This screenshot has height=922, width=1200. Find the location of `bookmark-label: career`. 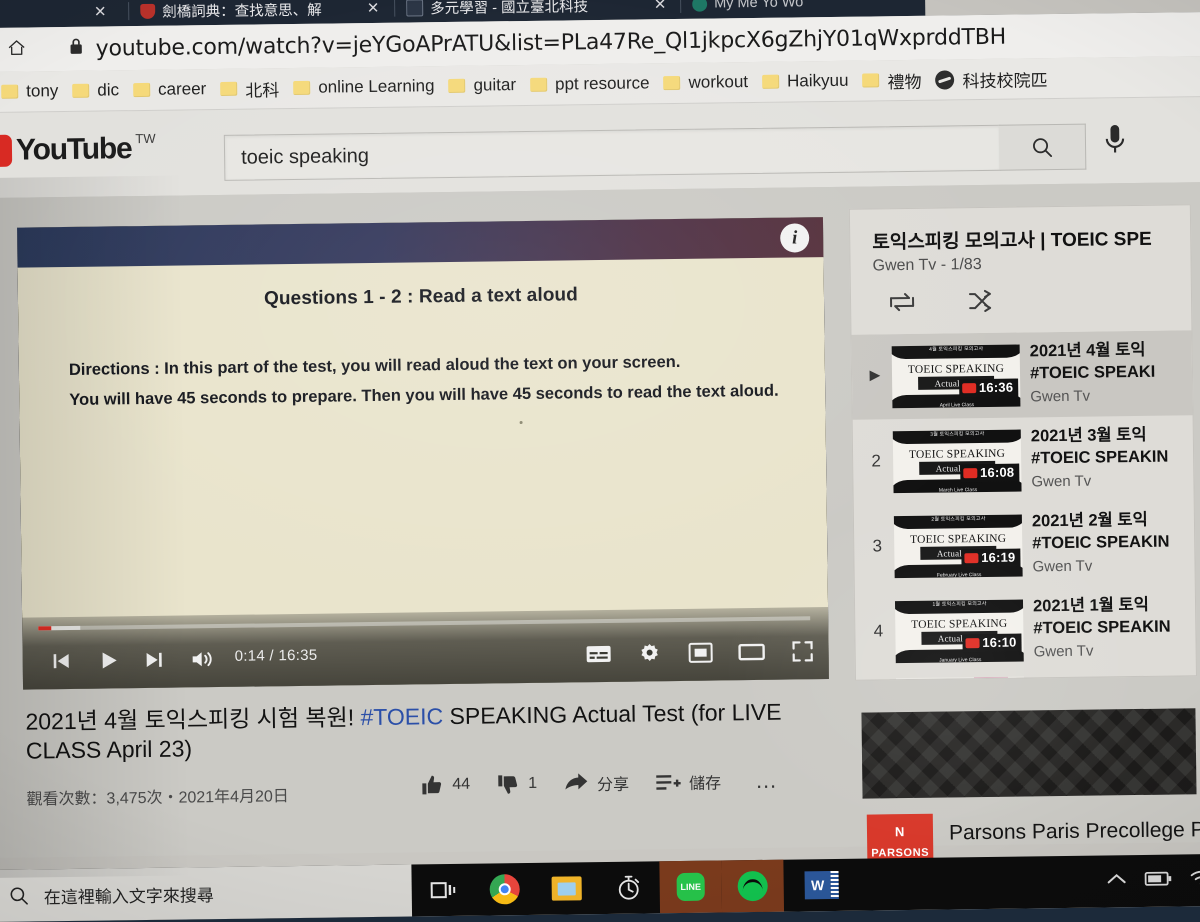

bookmark-label: career is located at coordinates (182, 89).